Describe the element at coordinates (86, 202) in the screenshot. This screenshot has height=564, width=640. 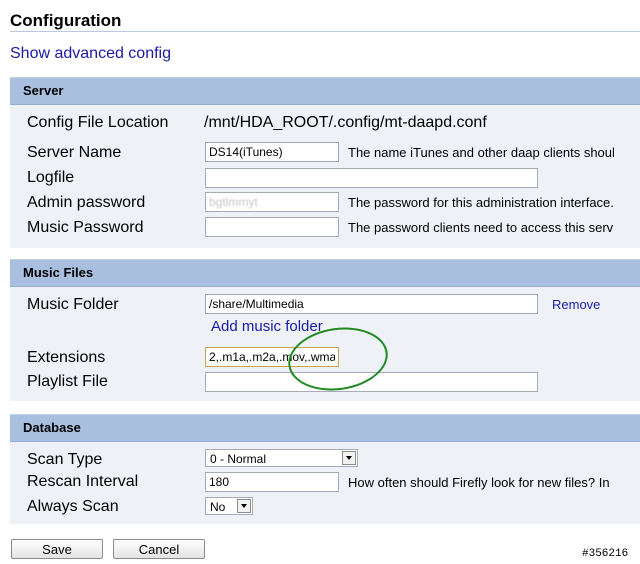
I see `admin-password-label: Admin password` at that location.